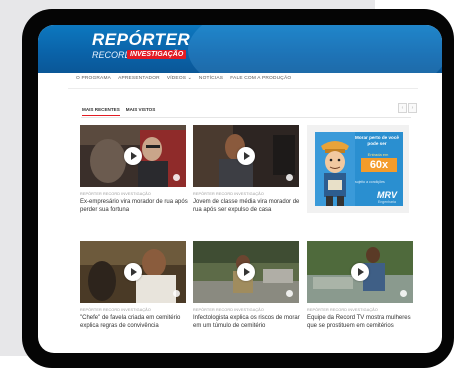 This screenshot has height=375, width=462. I want to click on ad-brand-logo: MRV, so click(387, 195).